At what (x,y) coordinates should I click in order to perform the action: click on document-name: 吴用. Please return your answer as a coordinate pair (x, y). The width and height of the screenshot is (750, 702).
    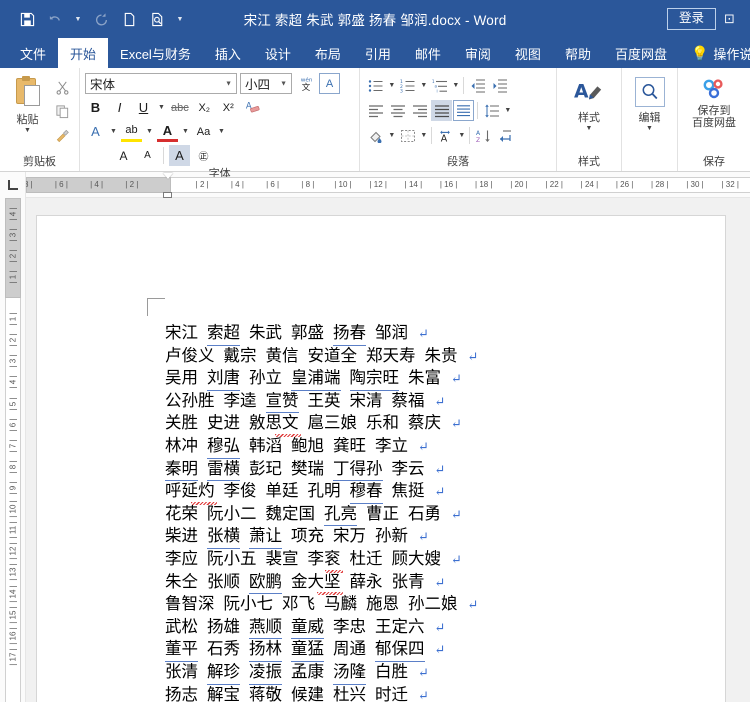
    Looking at the image, I should click on (181, 378).